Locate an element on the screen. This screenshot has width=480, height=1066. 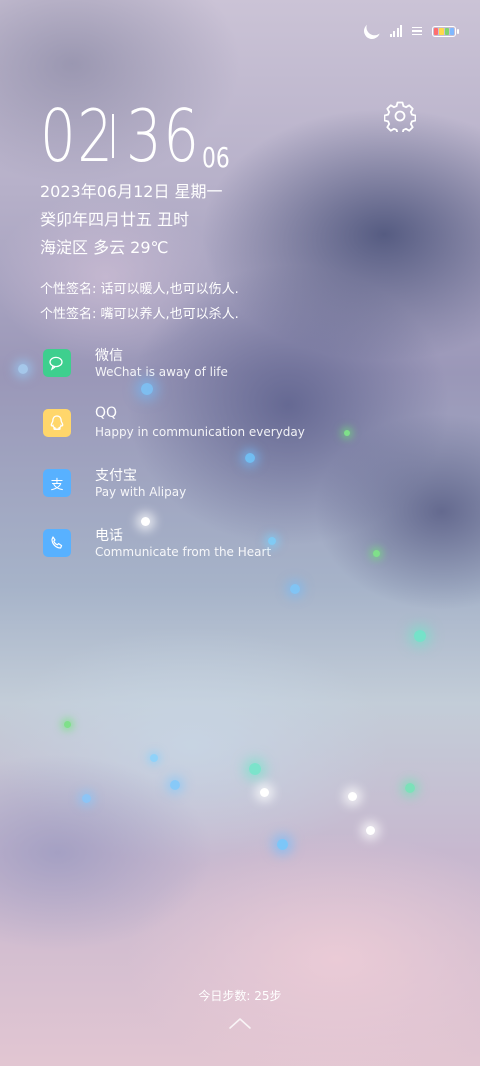
app-name: 微信 is located at coordinates (109, 356).